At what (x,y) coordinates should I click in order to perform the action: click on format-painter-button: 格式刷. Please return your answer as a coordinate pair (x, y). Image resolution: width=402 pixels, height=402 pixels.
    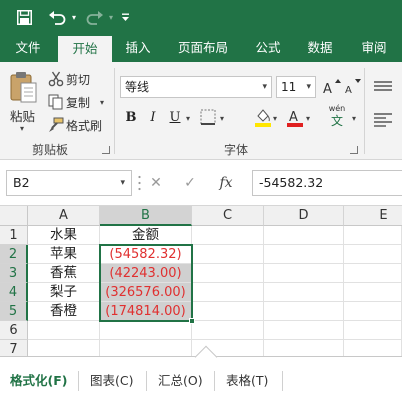
    Looking at the image, I should click on (84, 125).